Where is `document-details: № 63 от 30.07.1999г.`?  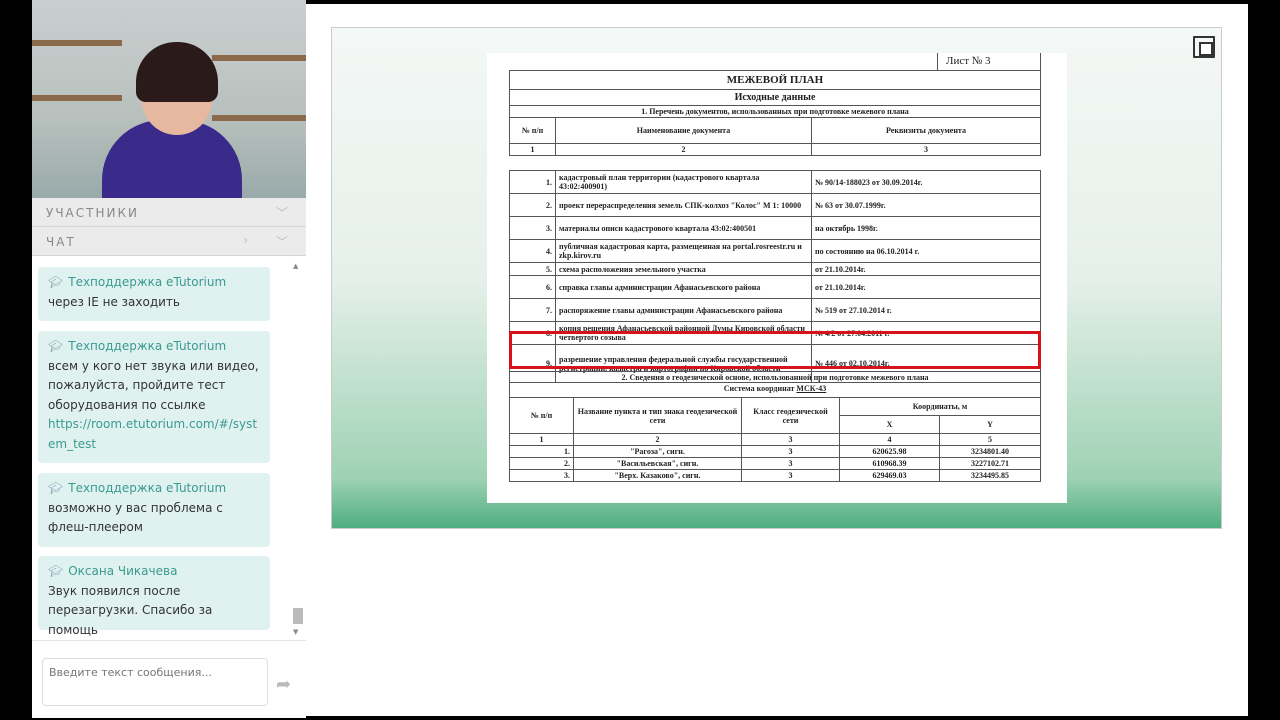
document-details: № 63 от 30.07.1999г. is located at coordinates (926, 205).